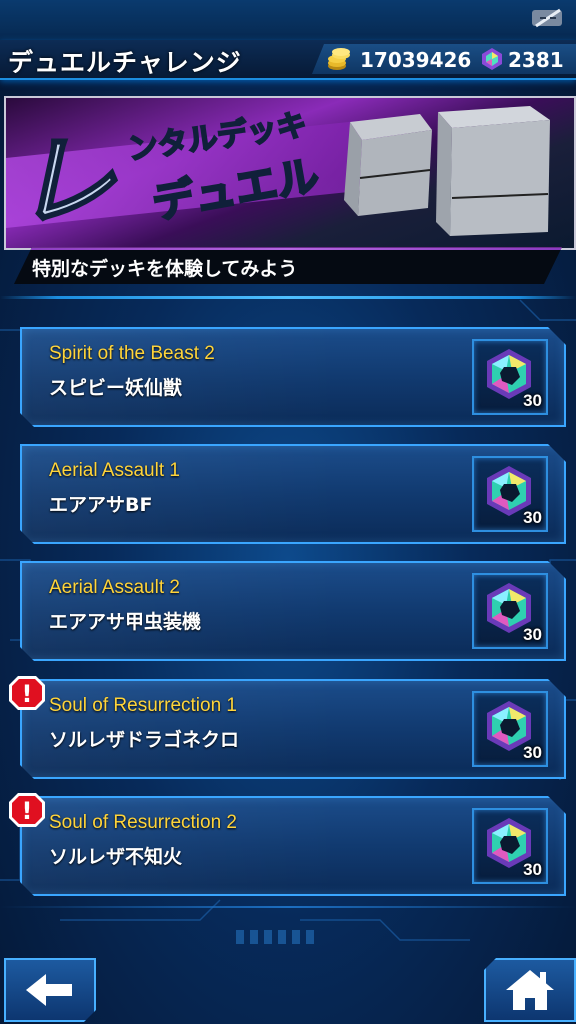  I want to click on gem-amount: 2381, so click(536, 60).